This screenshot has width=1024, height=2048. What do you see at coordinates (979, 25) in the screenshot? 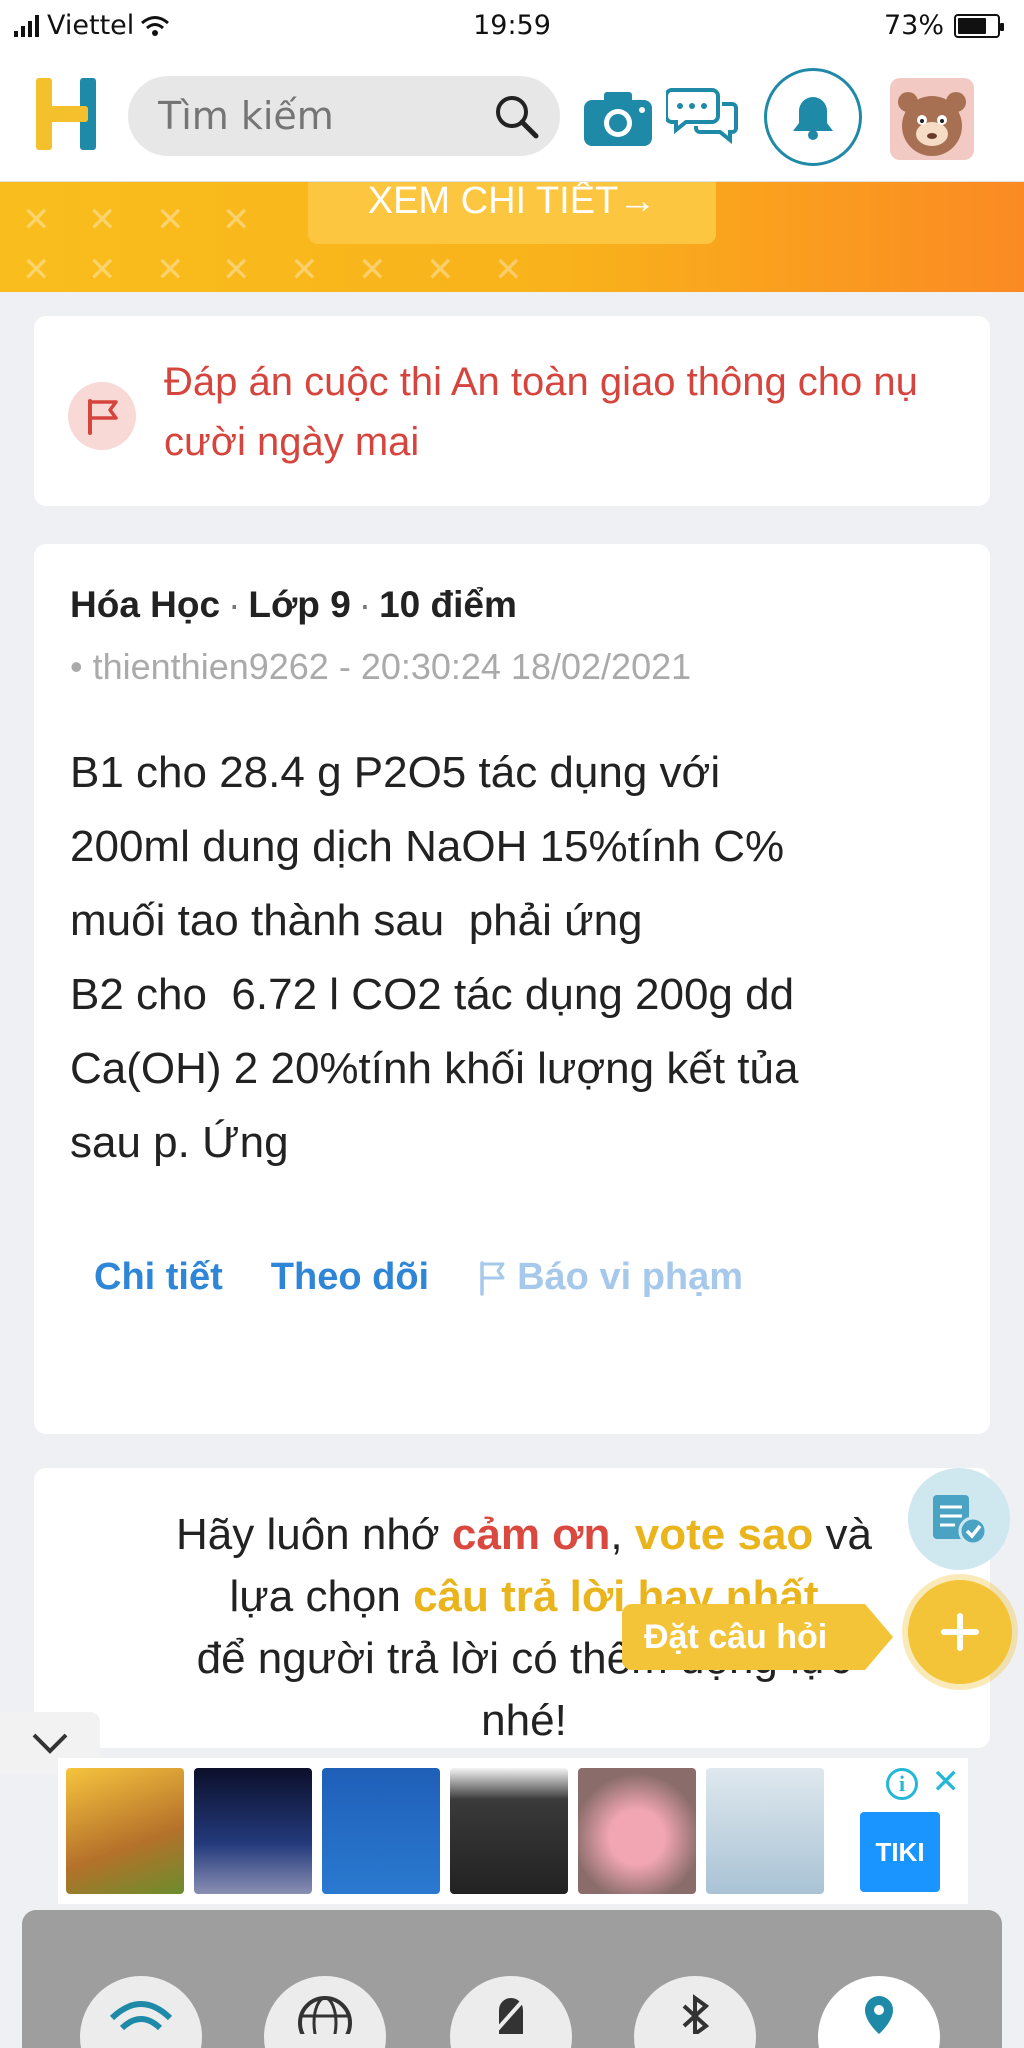
I see `battery-icon` at bounding box center [979, 25].